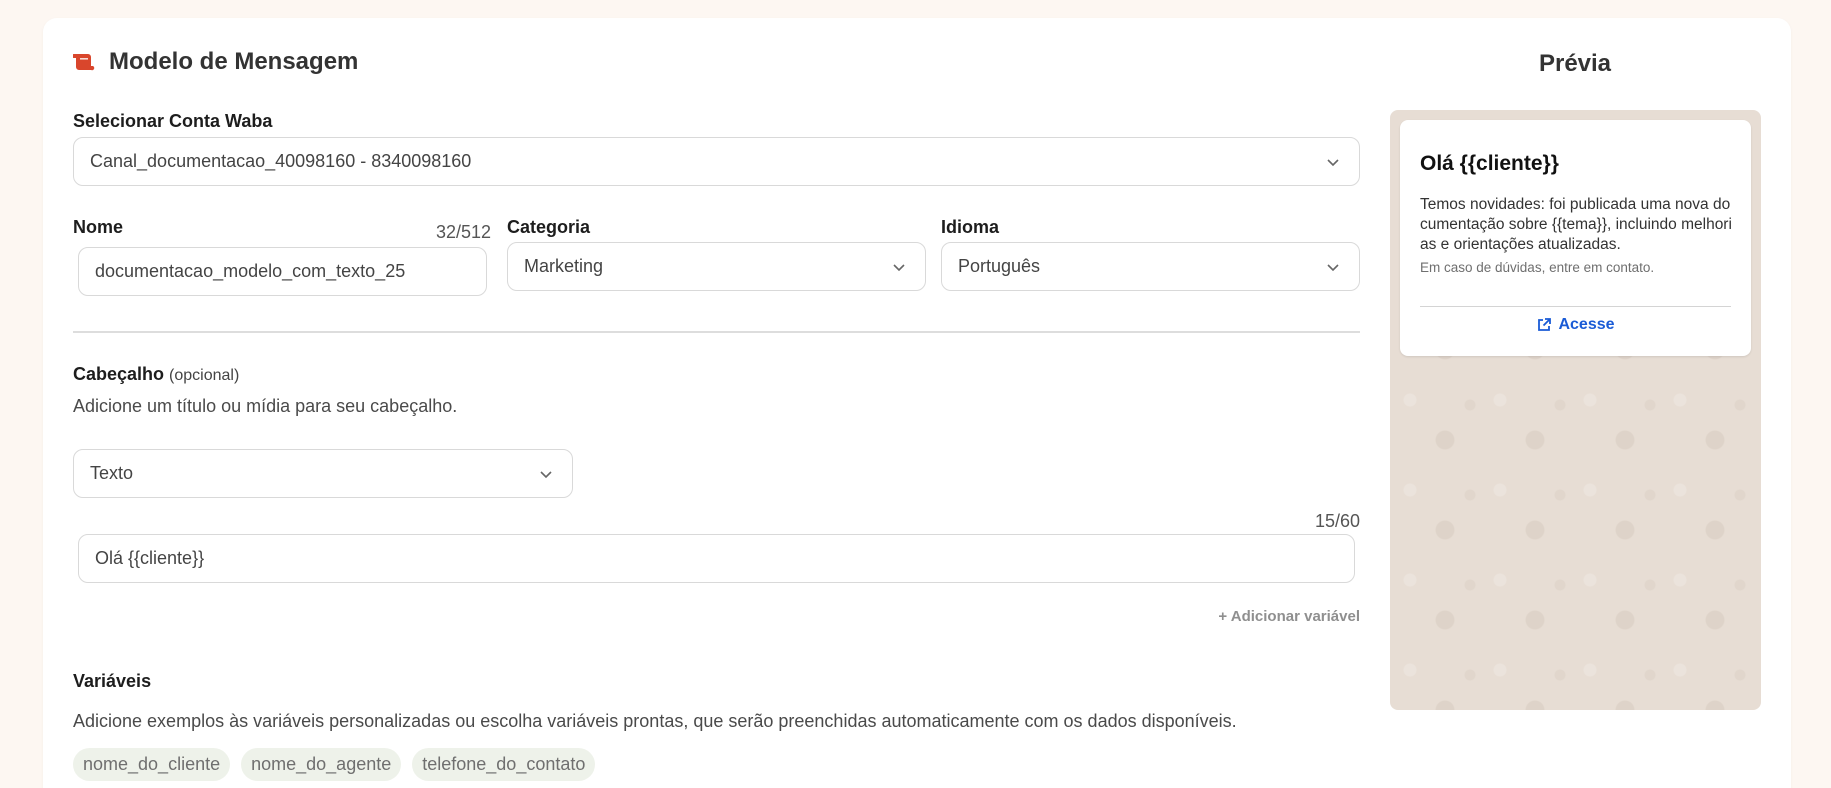  What do you see at coordinates (999, 266) in the screenshot?
I see `language-select-value: Português` at bounding box center [999, 266].